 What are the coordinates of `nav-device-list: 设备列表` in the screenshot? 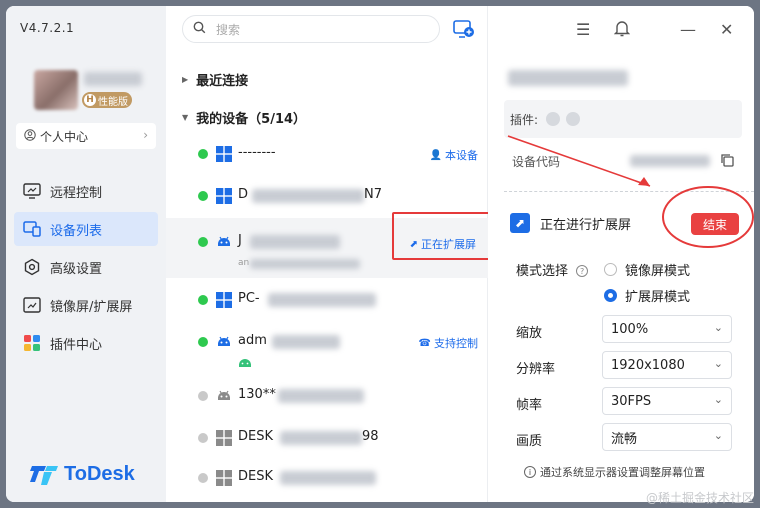 It's located at (86, 229).